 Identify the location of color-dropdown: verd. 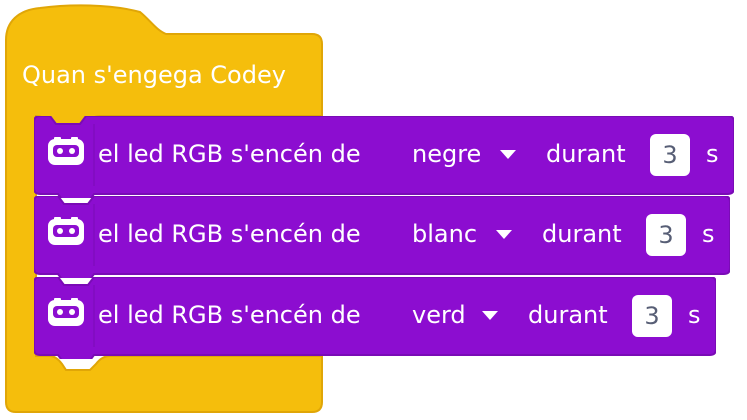
(461, 314).